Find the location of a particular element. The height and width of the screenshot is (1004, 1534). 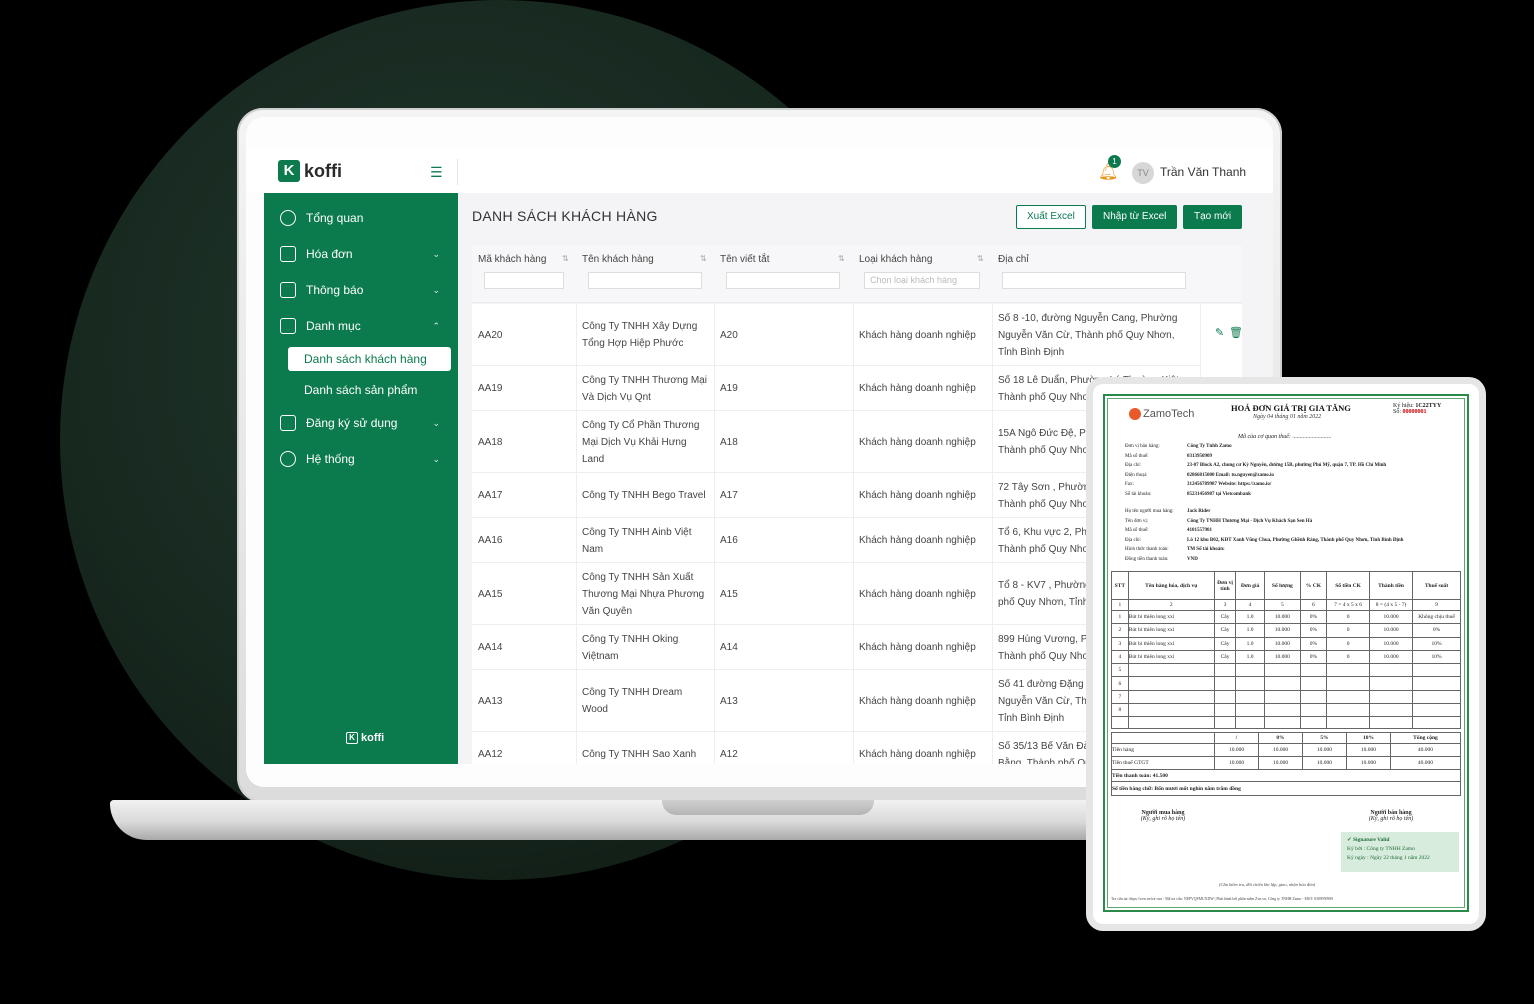

menu-collapse-icon: ☰ is located at coordinates (436, 172).